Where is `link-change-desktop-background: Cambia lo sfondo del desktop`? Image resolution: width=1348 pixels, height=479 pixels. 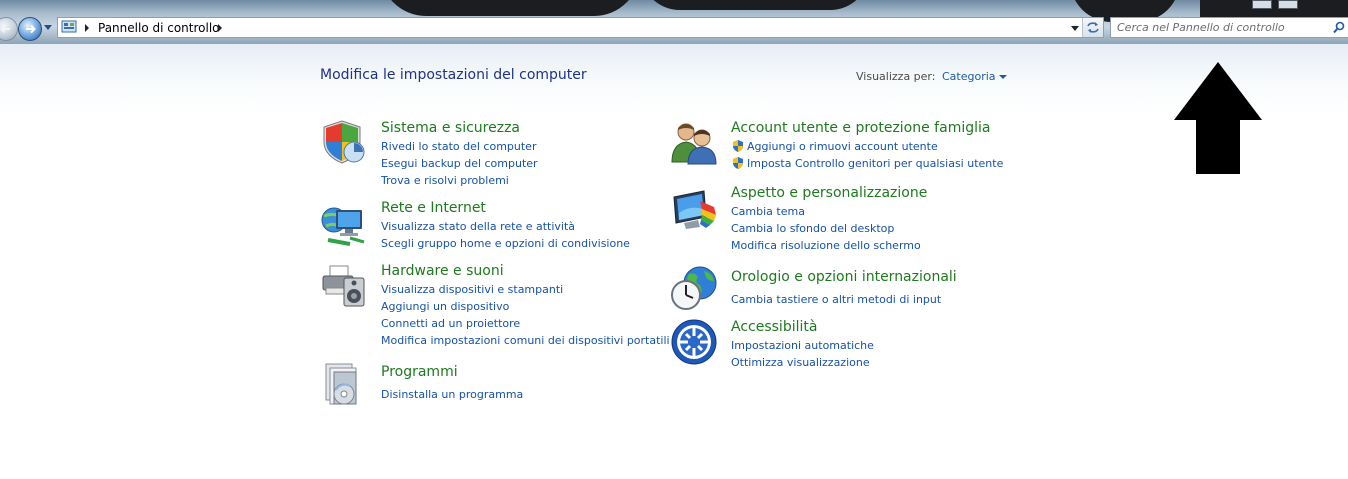
link-change-desktop-background: Cambia lo sfondo del desktop is located at coordinates (812, 228).